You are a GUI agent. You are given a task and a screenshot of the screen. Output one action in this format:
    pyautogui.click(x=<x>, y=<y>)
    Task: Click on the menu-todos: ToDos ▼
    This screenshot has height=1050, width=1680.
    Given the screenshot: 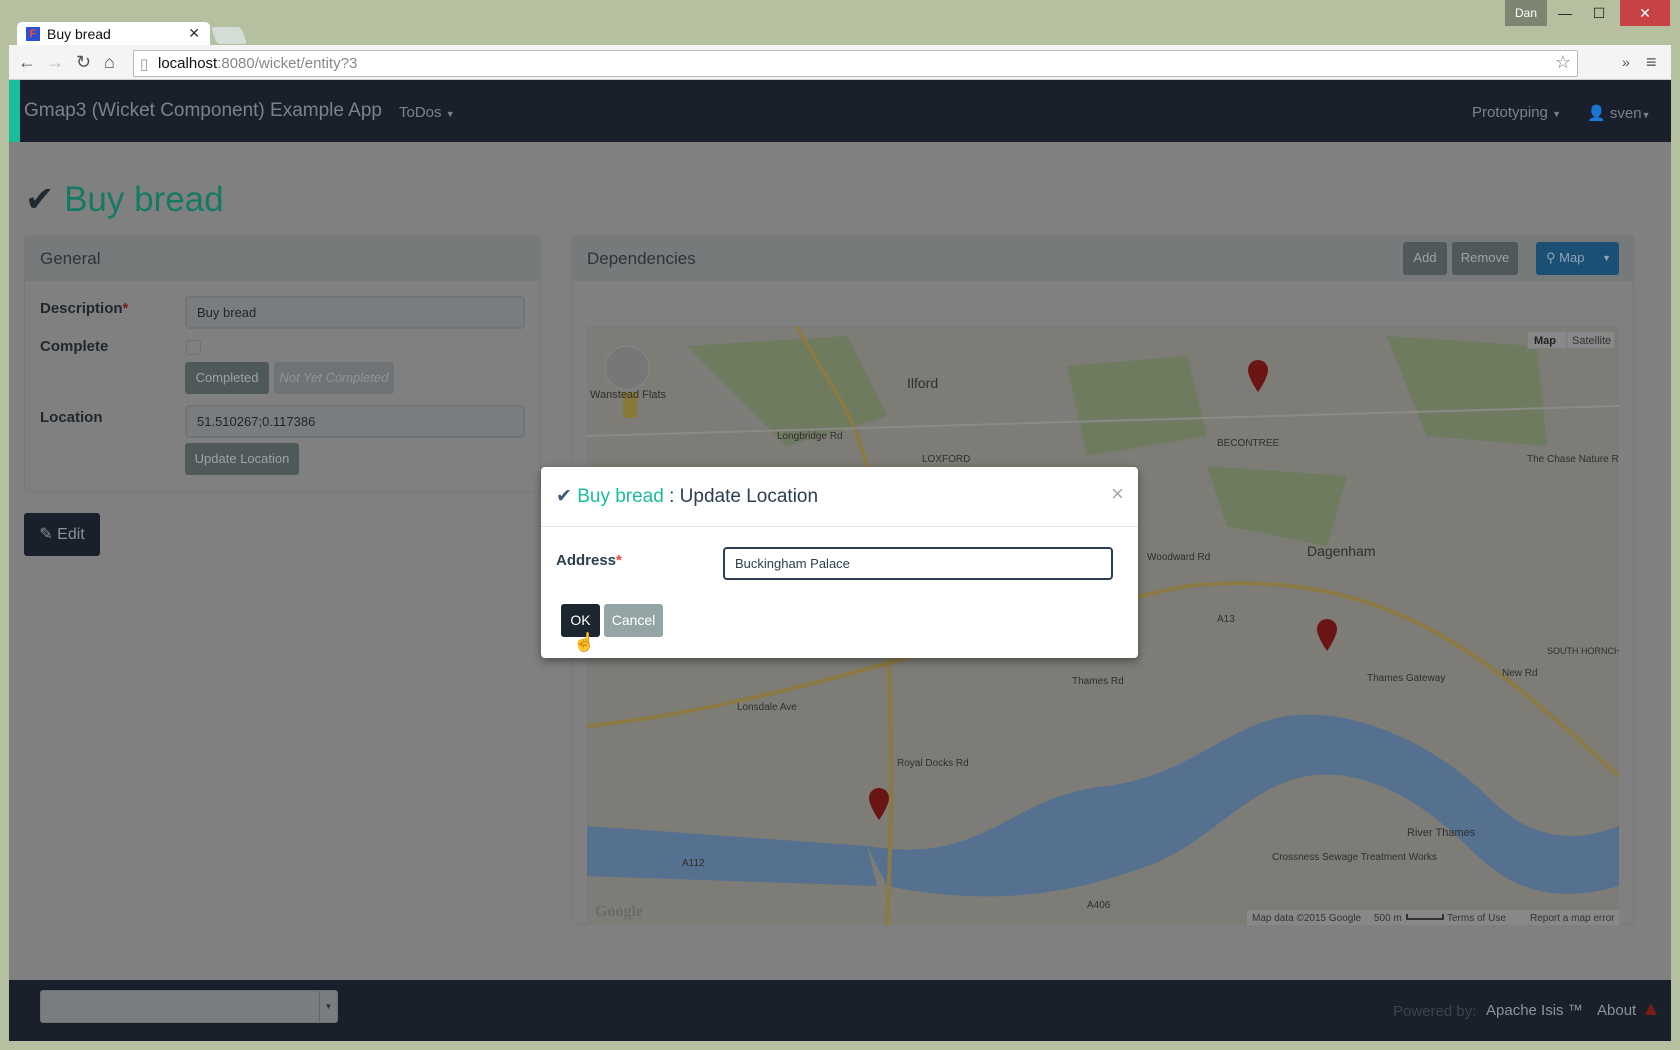 What is the action you would take?
    pyautogui.click(x=427, y=112)
    